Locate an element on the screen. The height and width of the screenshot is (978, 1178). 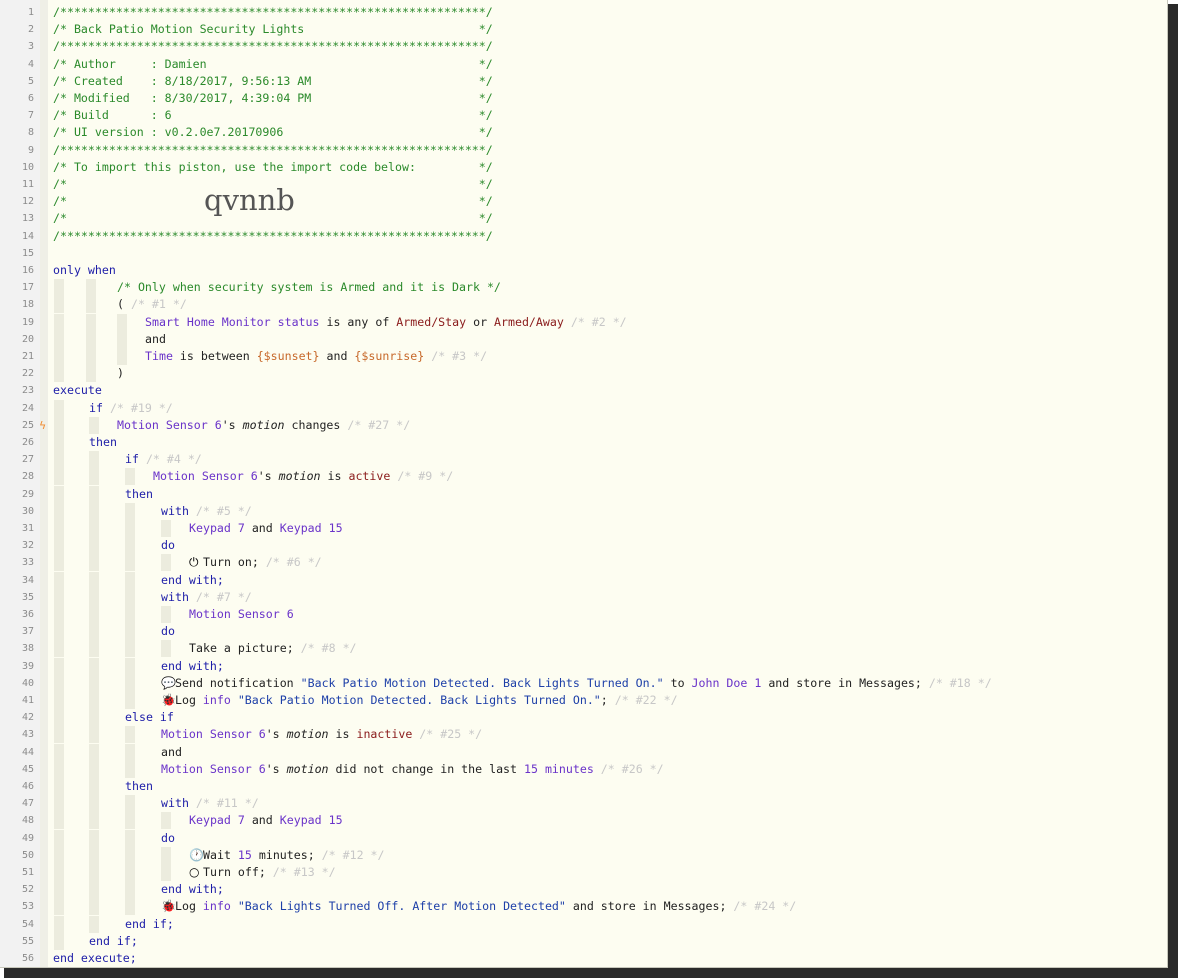
line-number: 37 is located at coordinates (27, 632).